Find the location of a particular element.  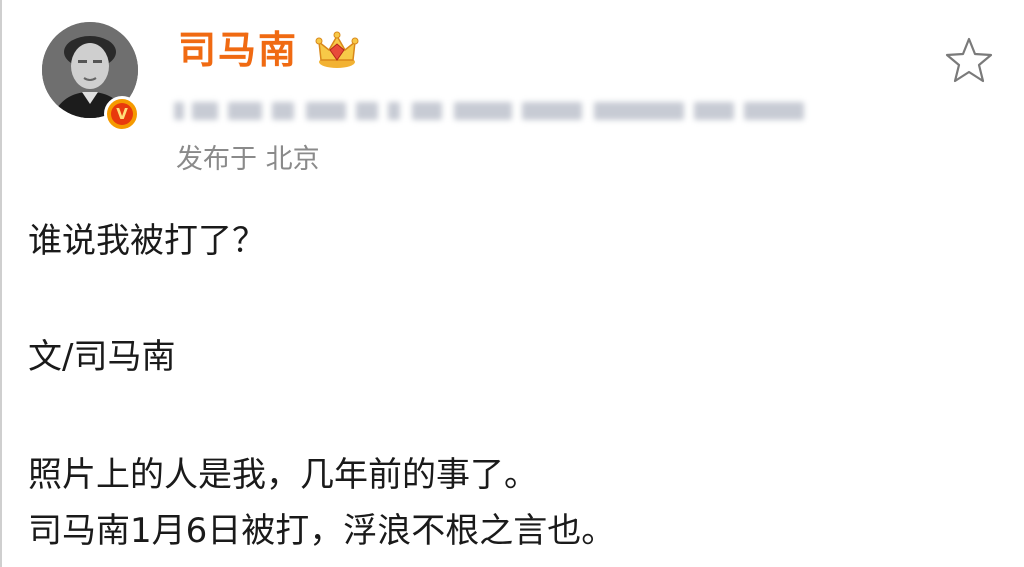

verified-badge: V is located at coordinates (122, 114).